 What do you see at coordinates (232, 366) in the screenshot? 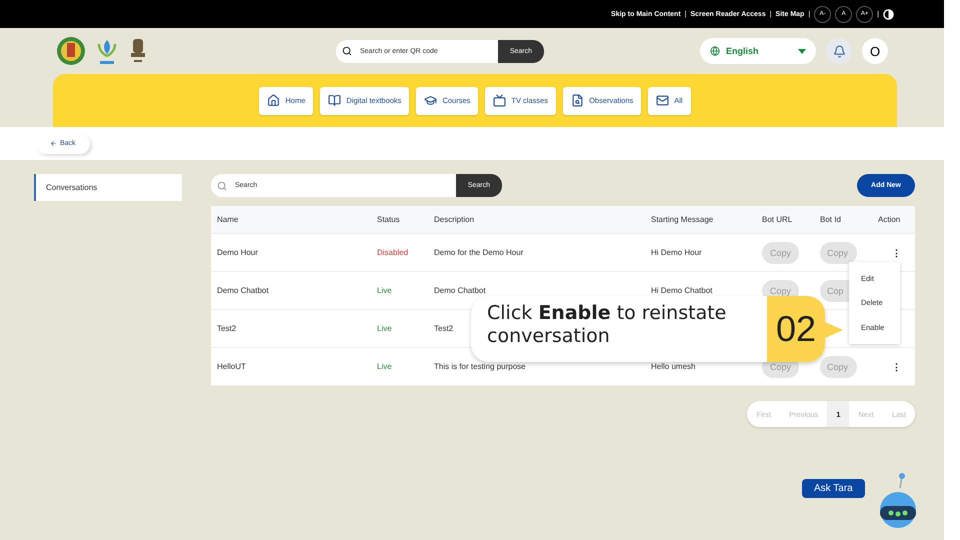
I see `table-cell-text: HelloUT` at bounding box center [232, 366].